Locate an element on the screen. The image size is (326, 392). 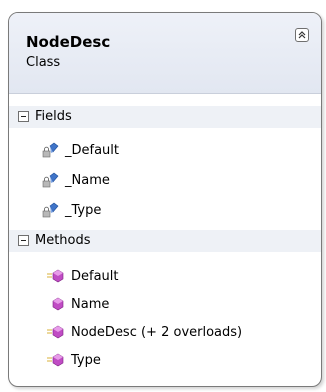
field-name: _Type is located at coordinates (83, 210).